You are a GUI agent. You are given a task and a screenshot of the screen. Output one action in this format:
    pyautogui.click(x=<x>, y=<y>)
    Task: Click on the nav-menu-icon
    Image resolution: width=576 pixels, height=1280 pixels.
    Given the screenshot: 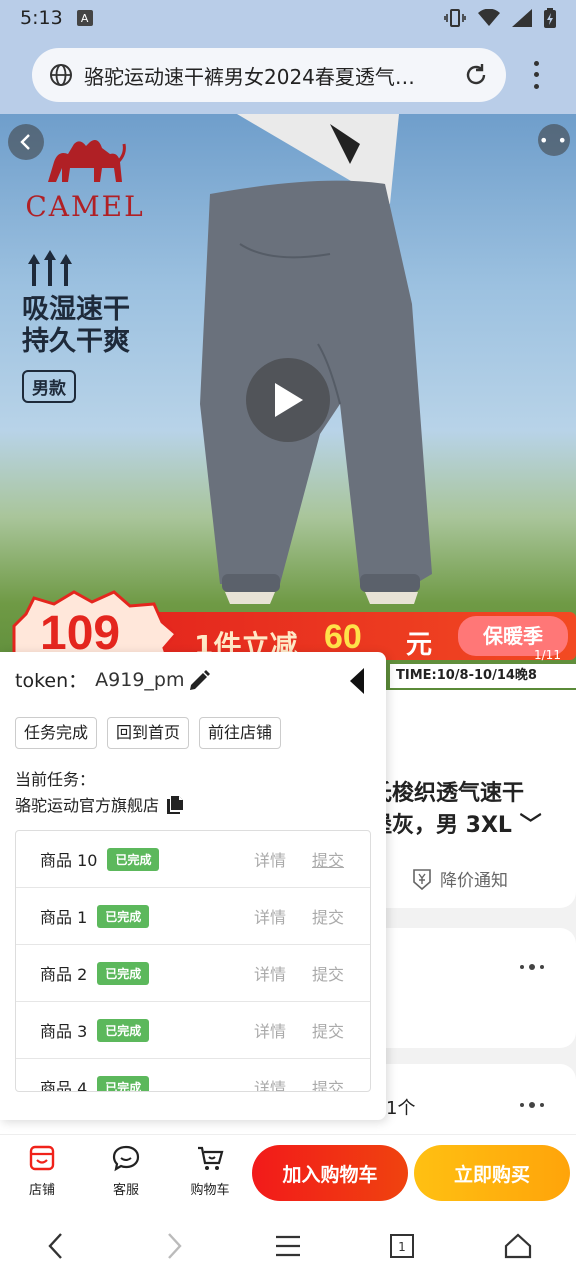 What is the action you would take?
    pyautogui.click(x=288, y=1246)
    